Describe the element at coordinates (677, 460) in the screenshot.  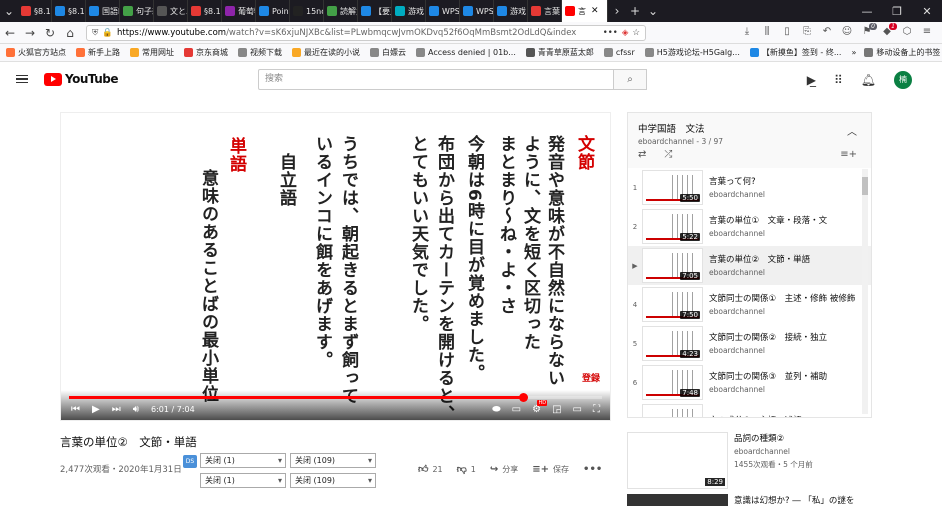
I see `recommended-thumbnail: 8:29` at that location.